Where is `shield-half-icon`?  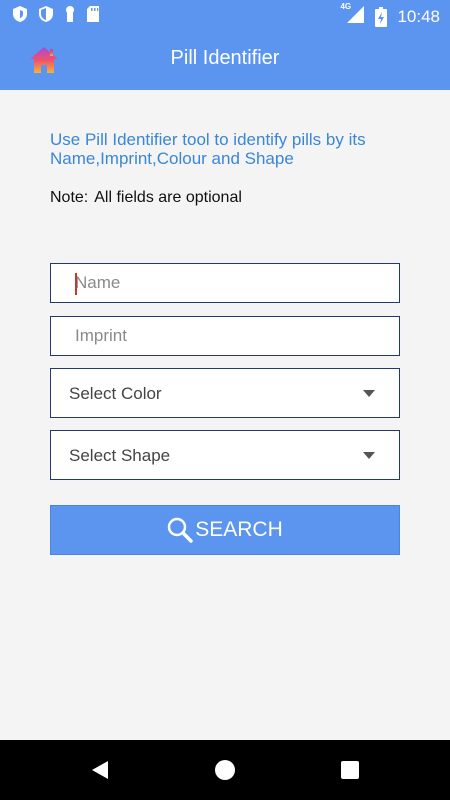
shield-half-icon is located at coordinates (46, 14).